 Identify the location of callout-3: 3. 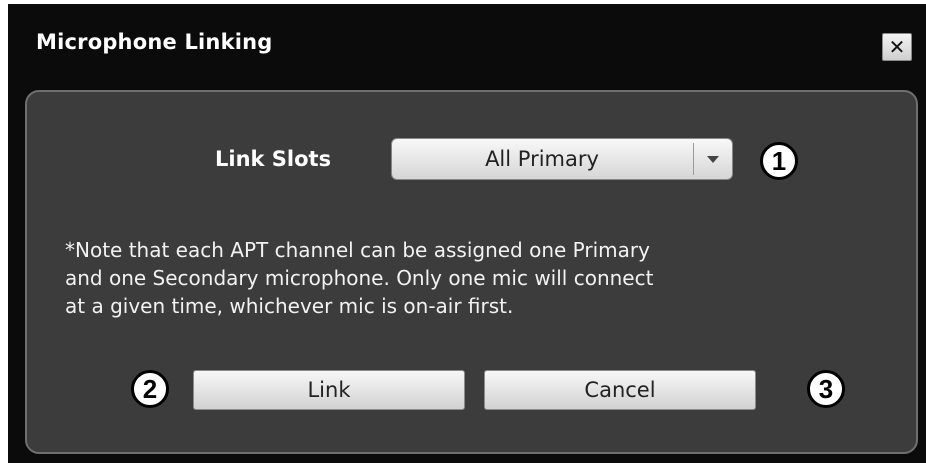
(826, 389).